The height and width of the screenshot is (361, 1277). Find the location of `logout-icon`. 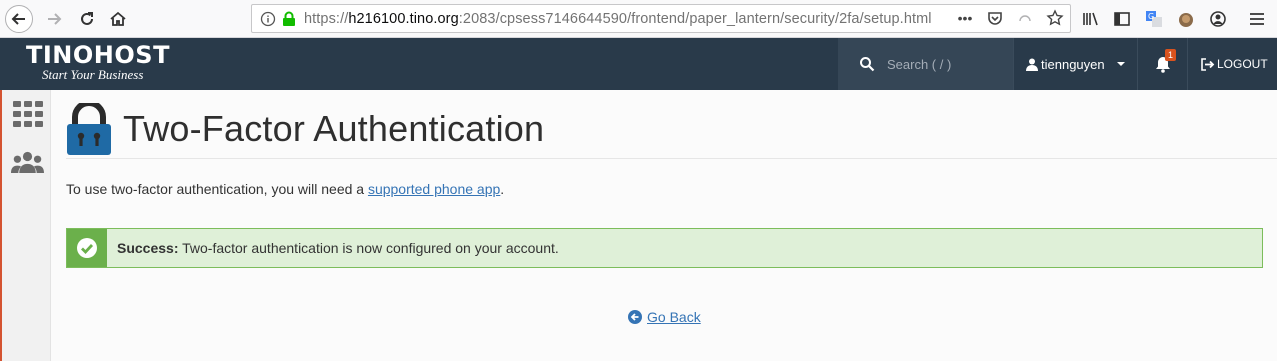

logout-icon is located at coordinates (1208, 64).